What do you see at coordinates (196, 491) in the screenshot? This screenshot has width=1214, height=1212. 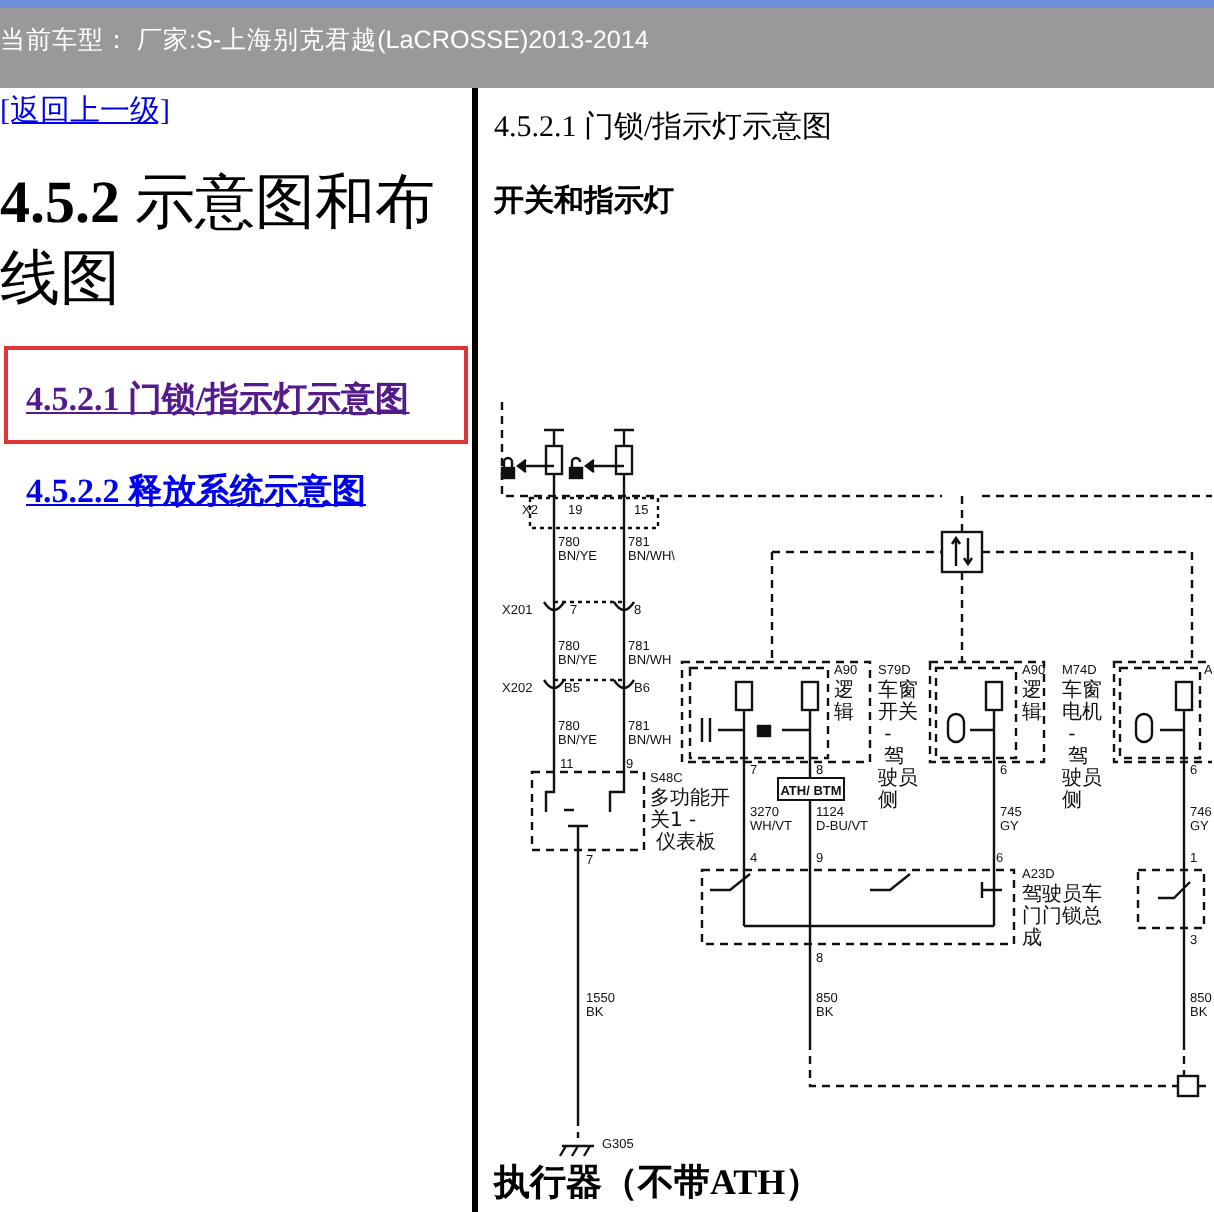 I see `toc-link: 4.5.2.2 释放系统示意图` at bounding box center [196, 491].